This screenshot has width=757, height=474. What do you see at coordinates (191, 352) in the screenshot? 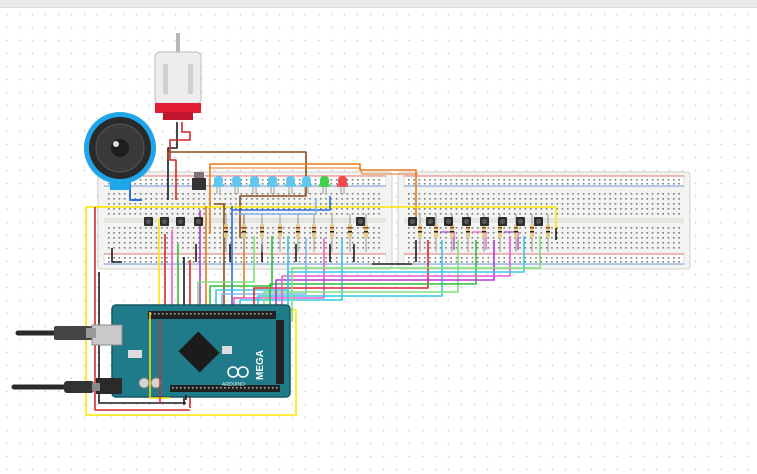
I see `arduino-mega-board: MEGA ARDUINO` at bounding box center [191, 352].